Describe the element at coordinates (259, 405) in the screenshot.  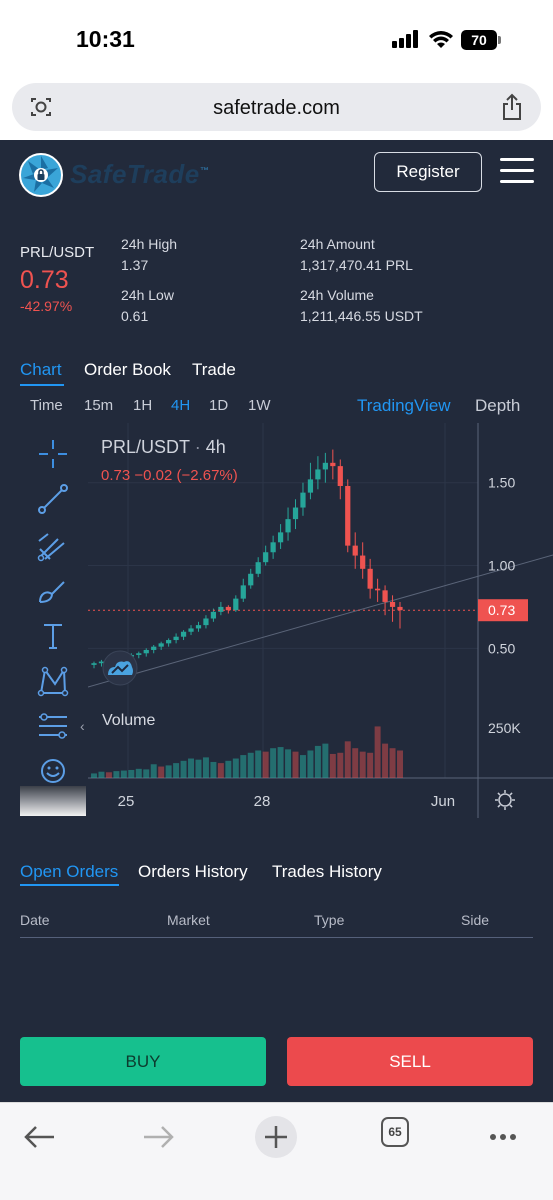
I see `timeframe-1w: 1W` at that location.